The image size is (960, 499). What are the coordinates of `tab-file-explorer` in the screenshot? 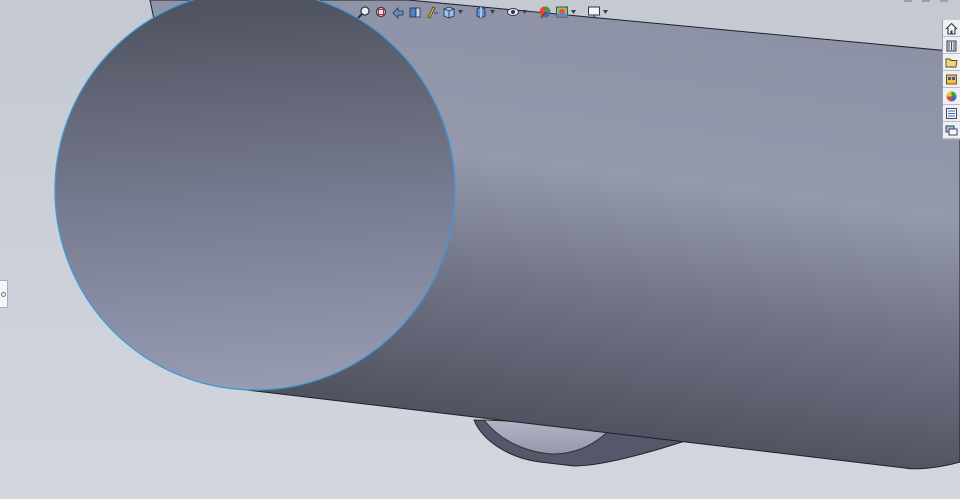 It's located at (951, 62).